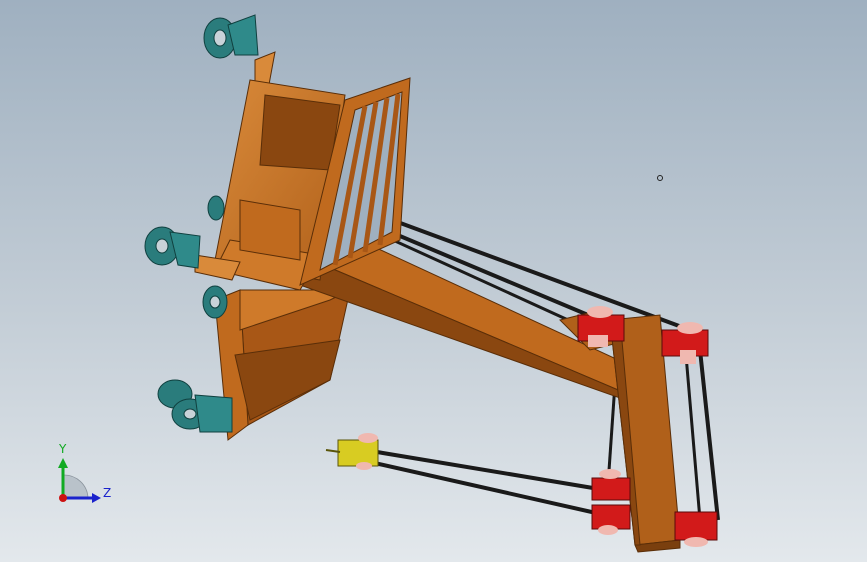 The width and height of the screenshot is (867, 562). Describe the element at coordinates (96, 498) in the screenshot. I see `z-arrow-icon` at that location.